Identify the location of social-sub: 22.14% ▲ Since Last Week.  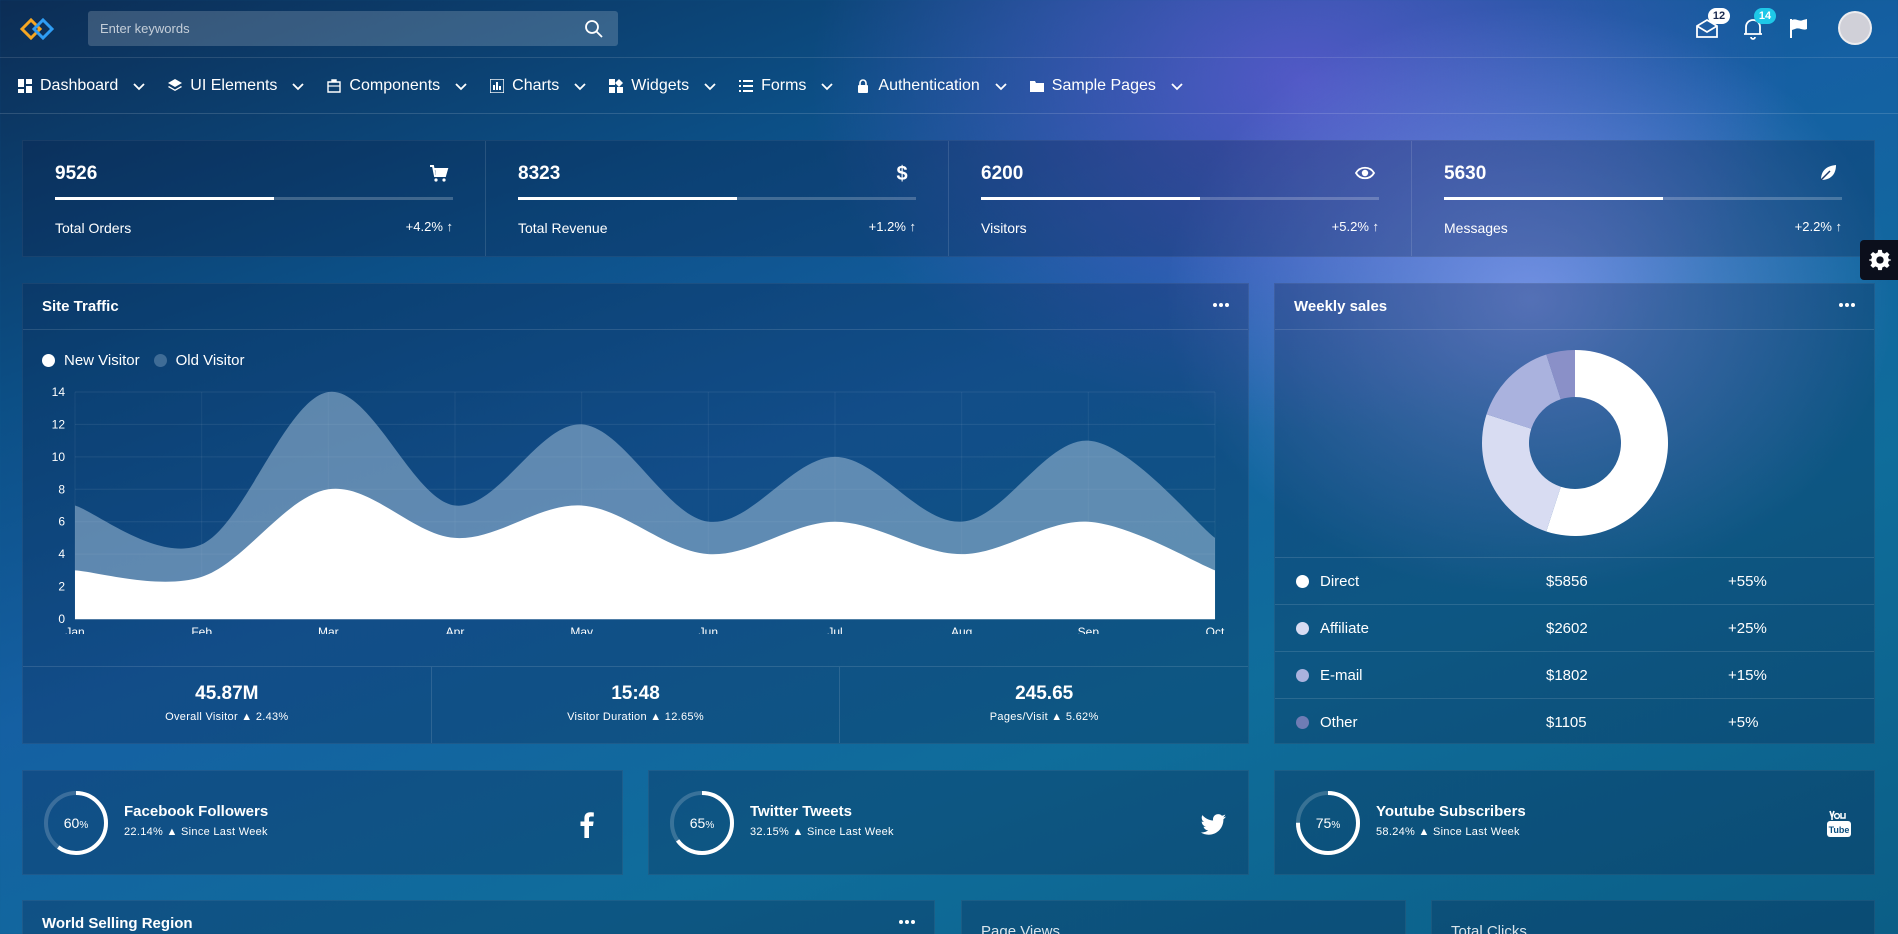
(196, 832).